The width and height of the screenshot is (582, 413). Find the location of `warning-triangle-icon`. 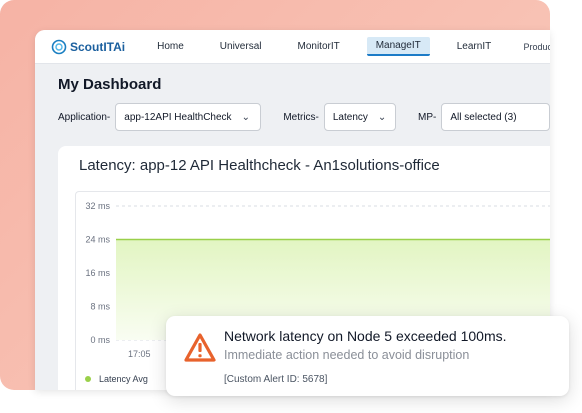

warning-triangle-icon is located at coordinates (200, 347).